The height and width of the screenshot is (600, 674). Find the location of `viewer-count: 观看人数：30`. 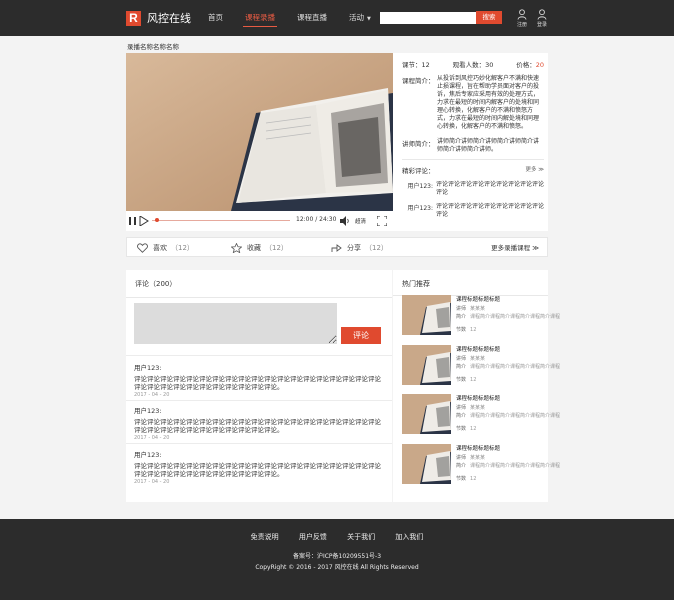

viewer-count: 观看人数：30 is located at coordinates (473, 65).